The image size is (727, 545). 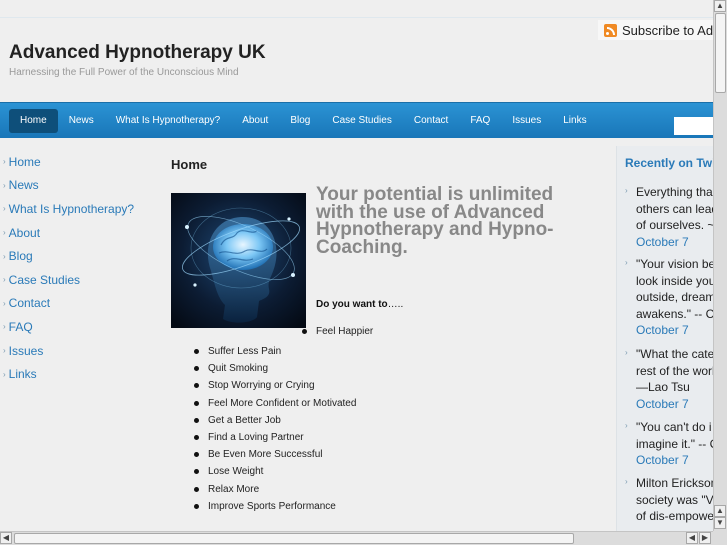 What do you see at coordinates (674, 280) in the screenshot?
I see `tweet-text-line: look inside you` at bounding box center [674, 280].